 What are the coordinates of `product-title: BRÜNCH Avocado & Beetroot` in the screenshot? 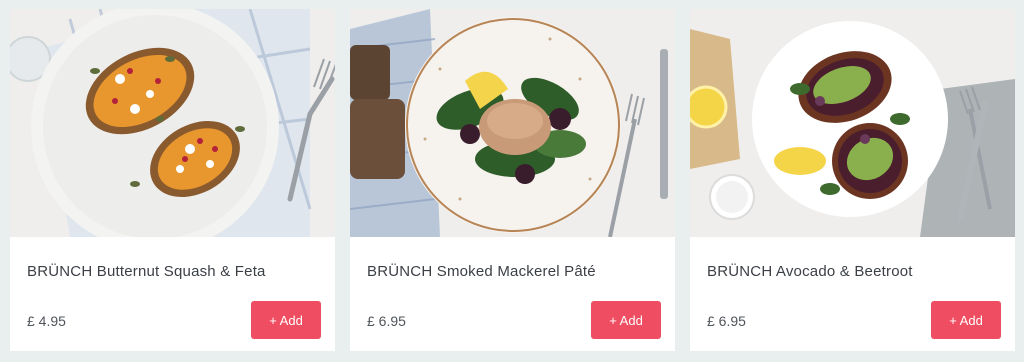 It's located at (810, 271).